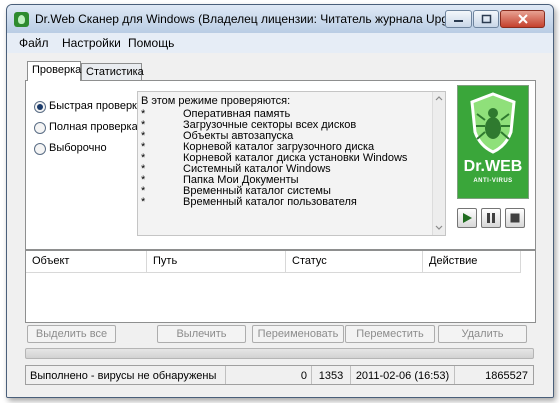 The height and width of the screenshot is (403, 560). Describe the element at coordinates (91, 43) in the screenshot. I see `menu-settings: Настройки` at that location.